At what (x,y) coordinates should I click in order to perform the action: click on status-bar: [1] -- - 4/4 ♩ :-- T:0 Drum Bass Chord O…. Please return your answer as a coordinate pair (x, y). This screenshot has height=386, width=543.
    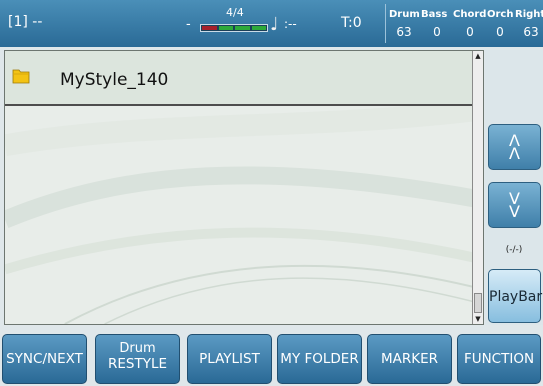
    Looking at the image, I should click on (271, 23).